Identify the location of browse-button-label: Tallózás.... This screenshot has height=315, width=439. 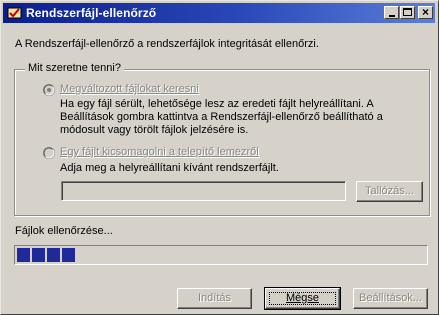
(389, 191).